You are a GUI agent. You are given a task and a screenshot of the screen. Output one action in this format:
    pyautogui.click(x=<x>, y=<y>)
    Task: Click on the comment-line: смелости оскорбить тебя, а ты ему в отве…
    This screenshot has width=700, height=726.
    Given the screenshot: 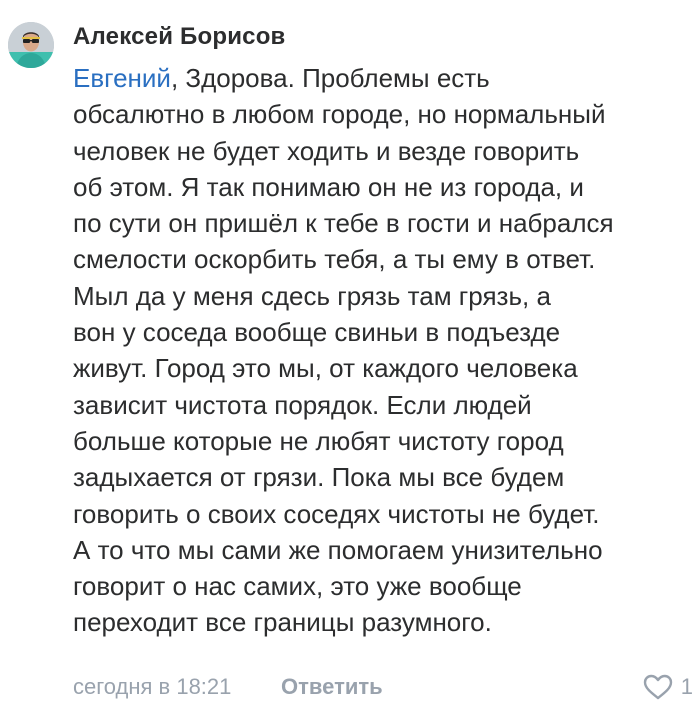 What is the action you would take?
    pyautogui.click(x=334, y=259)
    